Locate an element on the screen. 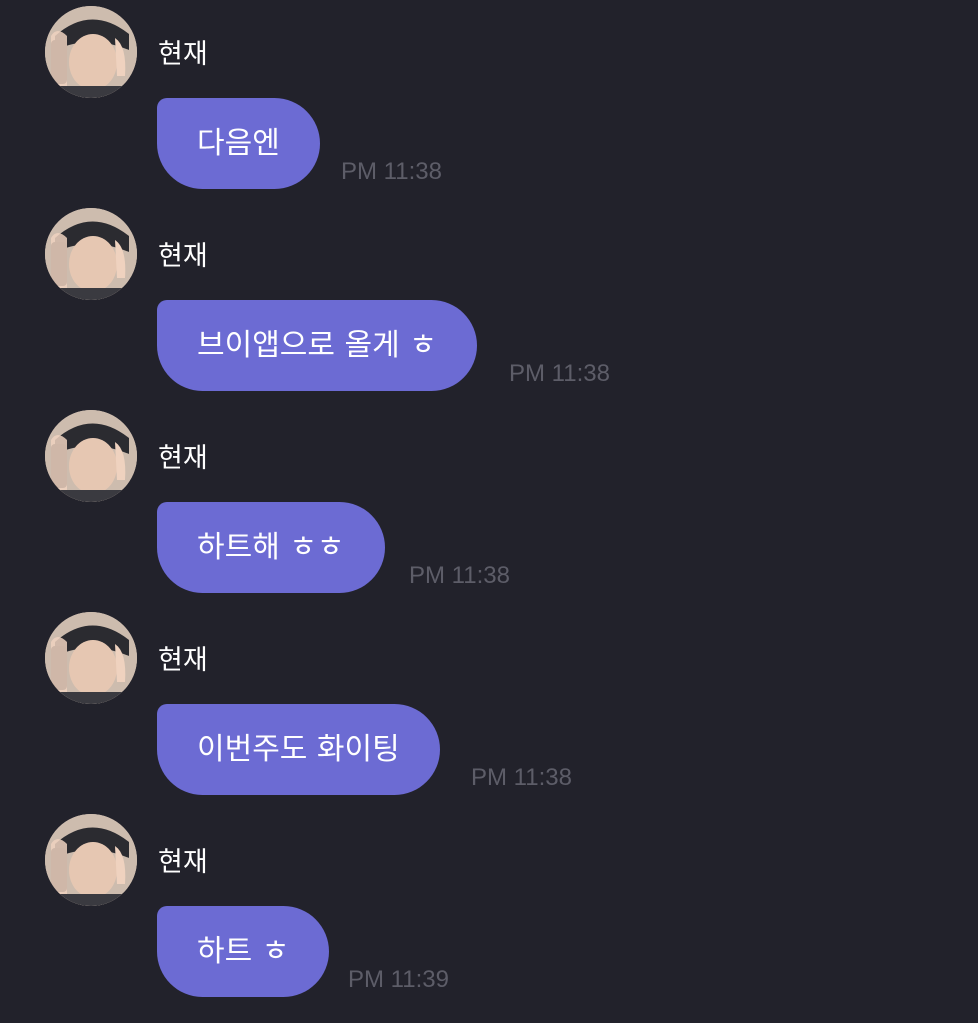 Image resolution: width=978 pixels, height=1023 pixels. message-bubble: 하트 ㅎ is located at coordinates (243, 951).